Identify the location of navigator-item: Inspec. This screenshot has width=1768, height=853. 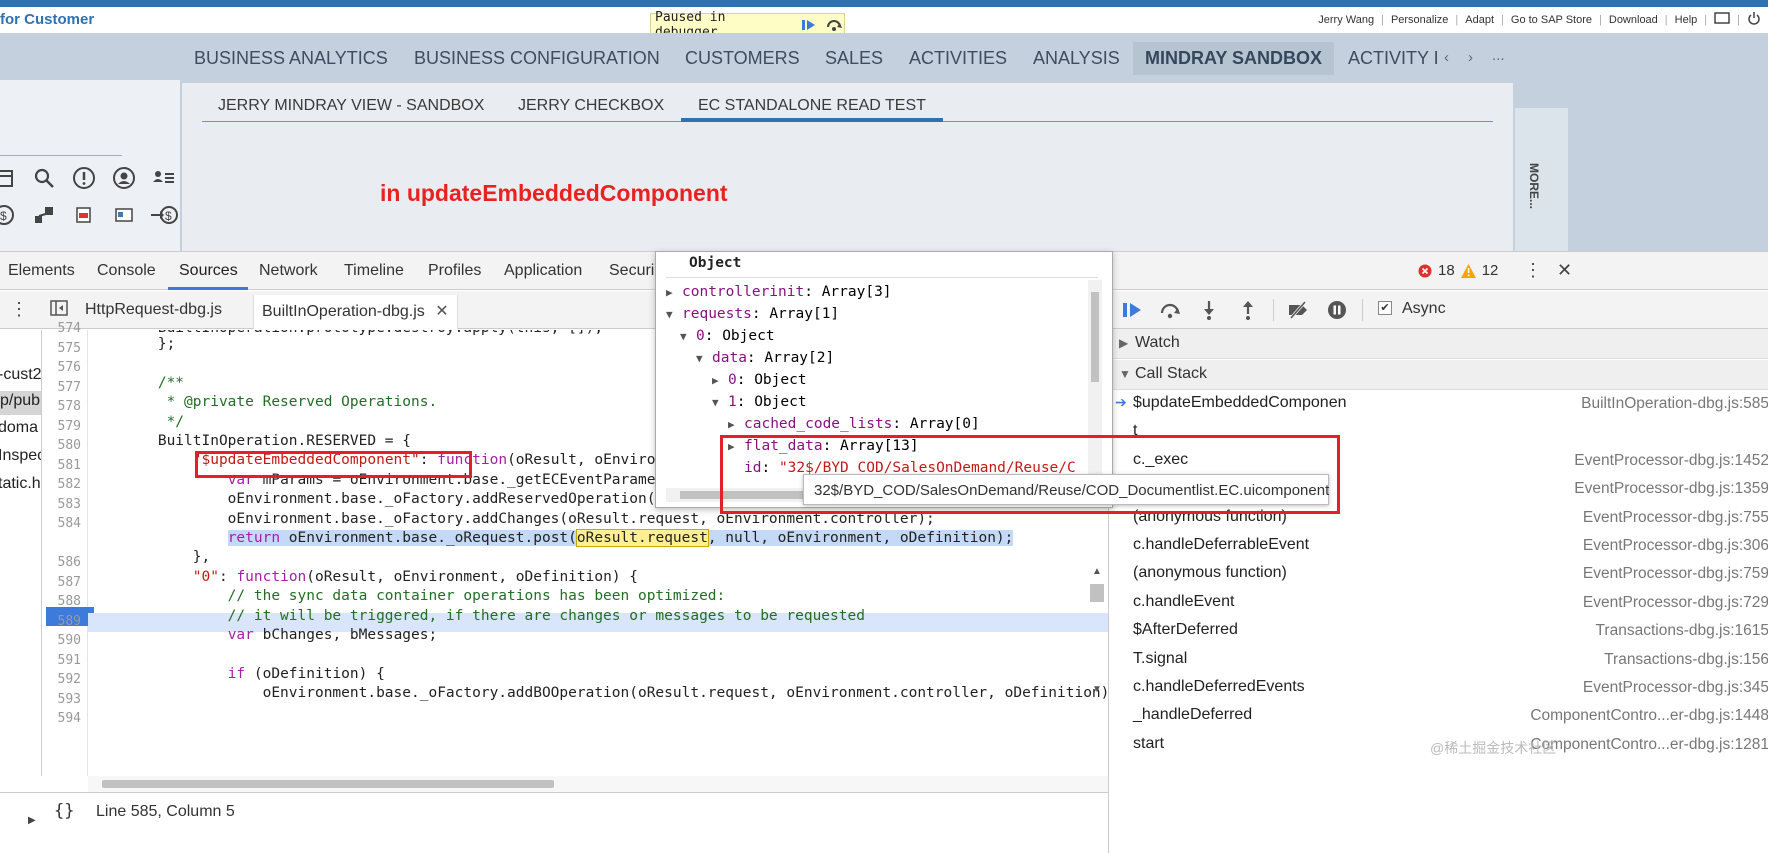
(20, 456).